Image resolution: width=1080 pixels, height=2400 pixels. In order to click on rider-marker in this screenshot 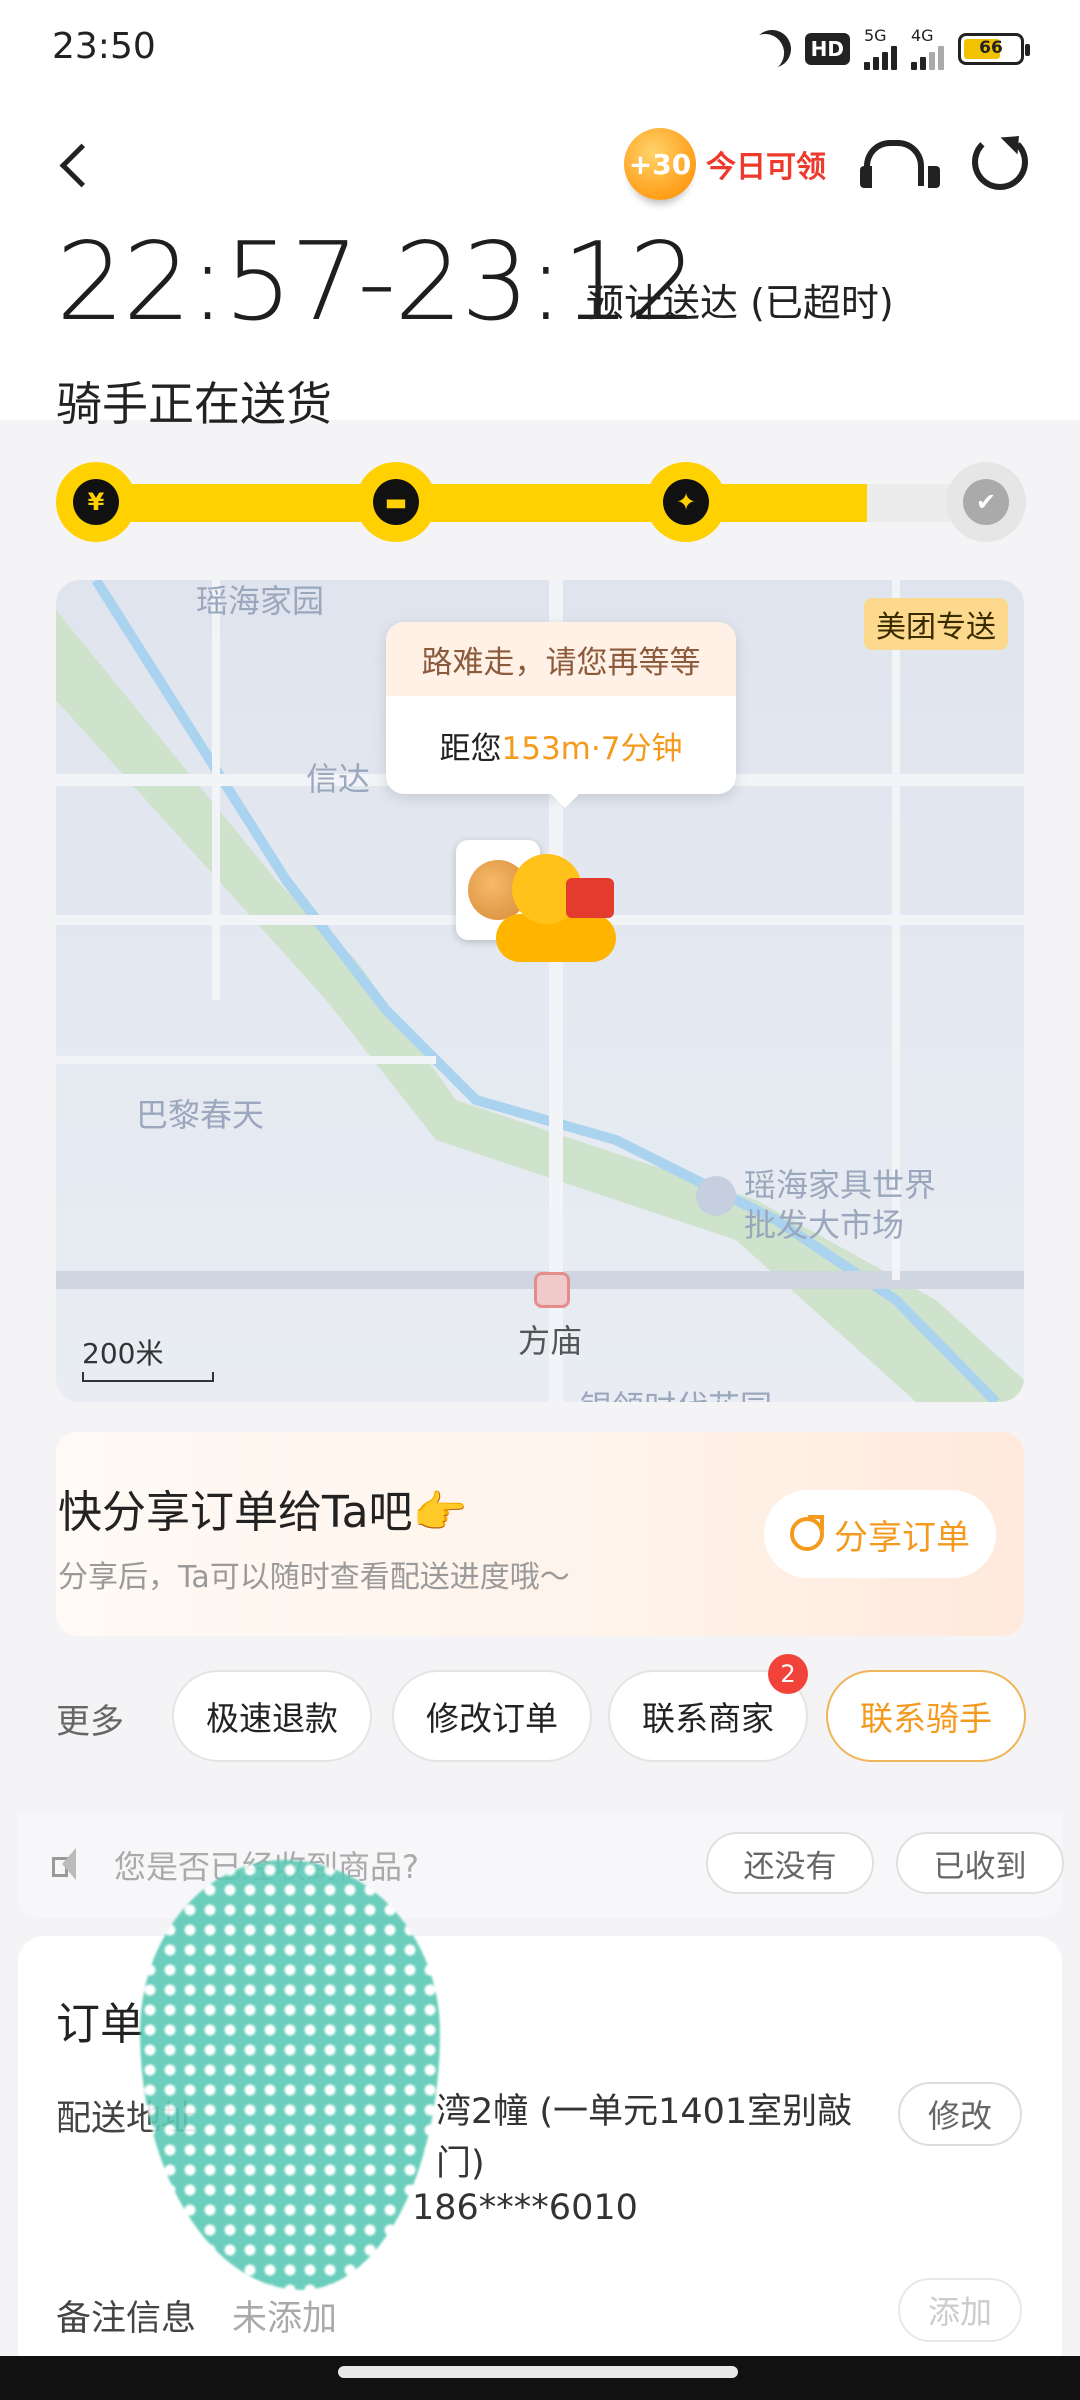, I will do `click(551, 905)`.